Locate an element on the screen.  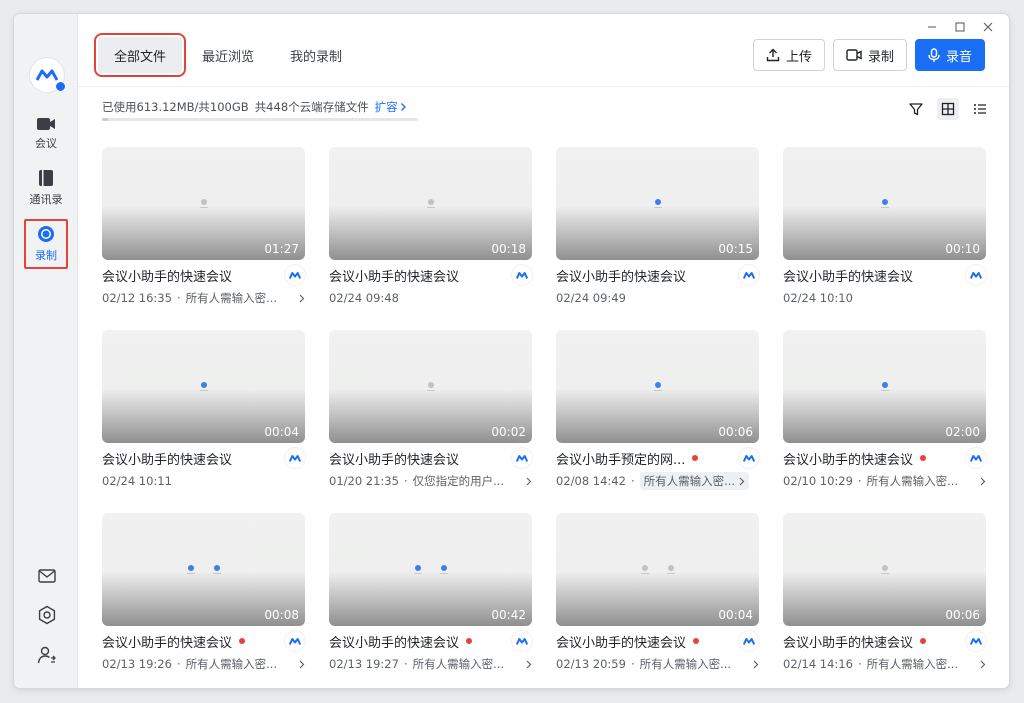
recording-thumbnail: 00:42 is located at coordinates (430, 569).